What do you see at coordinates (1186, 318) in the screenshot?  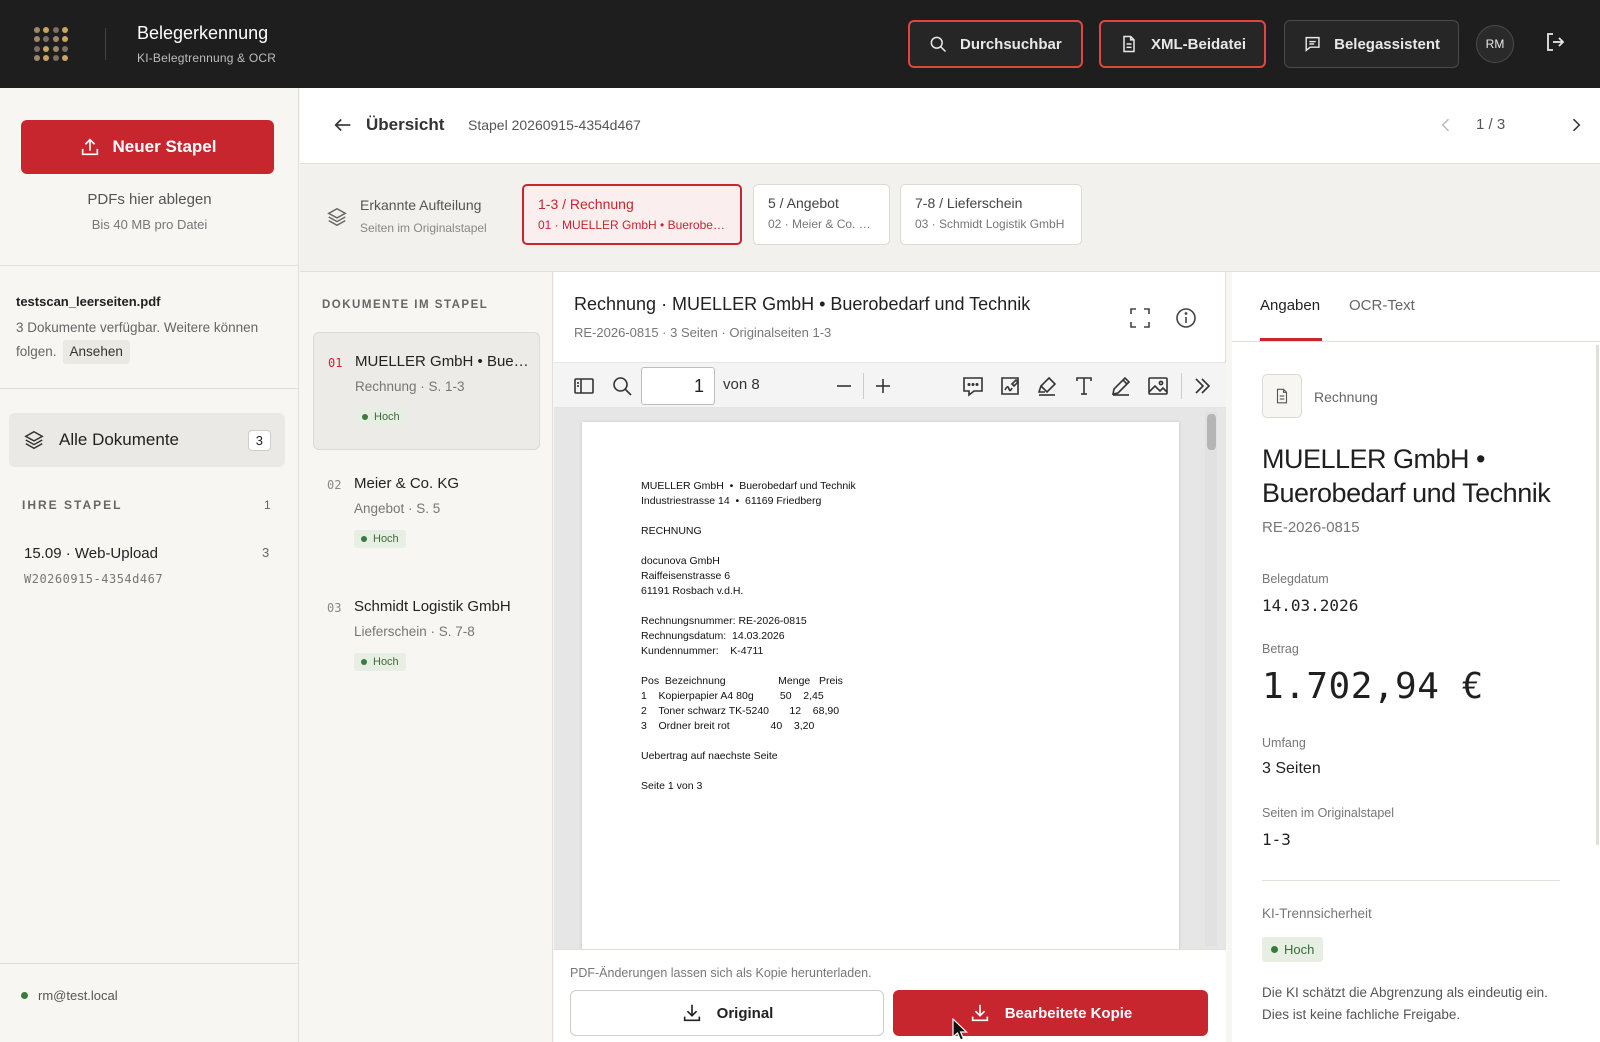 I see `info-button` at bounding box center [1186, 318].